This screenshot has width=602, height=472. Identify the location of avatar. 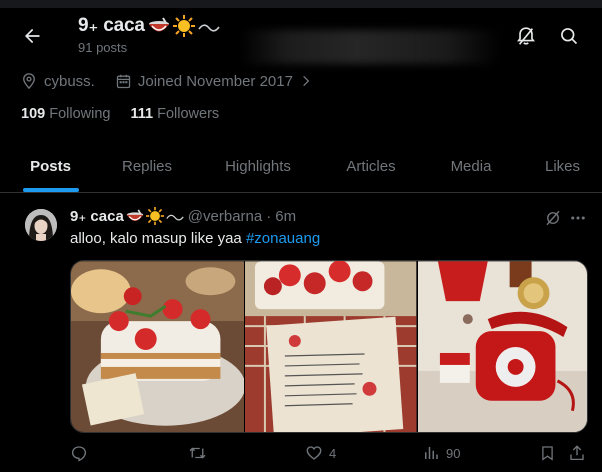
(41, 225).